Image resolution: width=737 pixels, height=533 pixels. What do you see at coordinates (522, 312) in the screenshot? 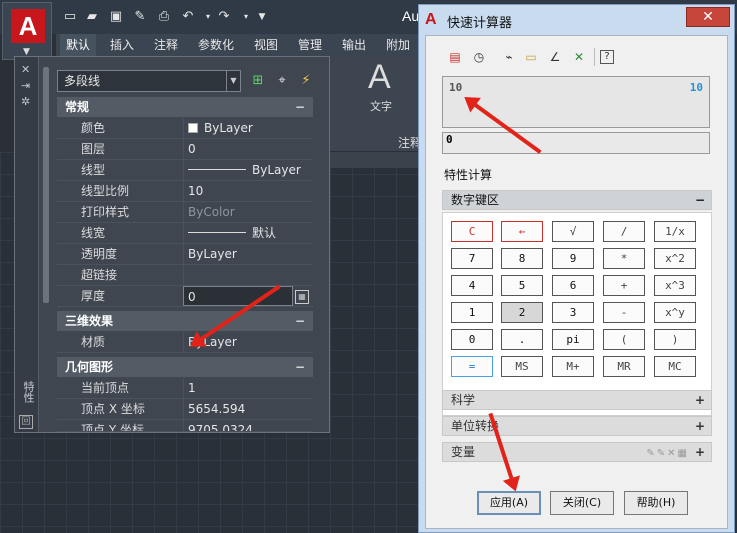
I see `key-2: 2` at bounding box center [522, 312].